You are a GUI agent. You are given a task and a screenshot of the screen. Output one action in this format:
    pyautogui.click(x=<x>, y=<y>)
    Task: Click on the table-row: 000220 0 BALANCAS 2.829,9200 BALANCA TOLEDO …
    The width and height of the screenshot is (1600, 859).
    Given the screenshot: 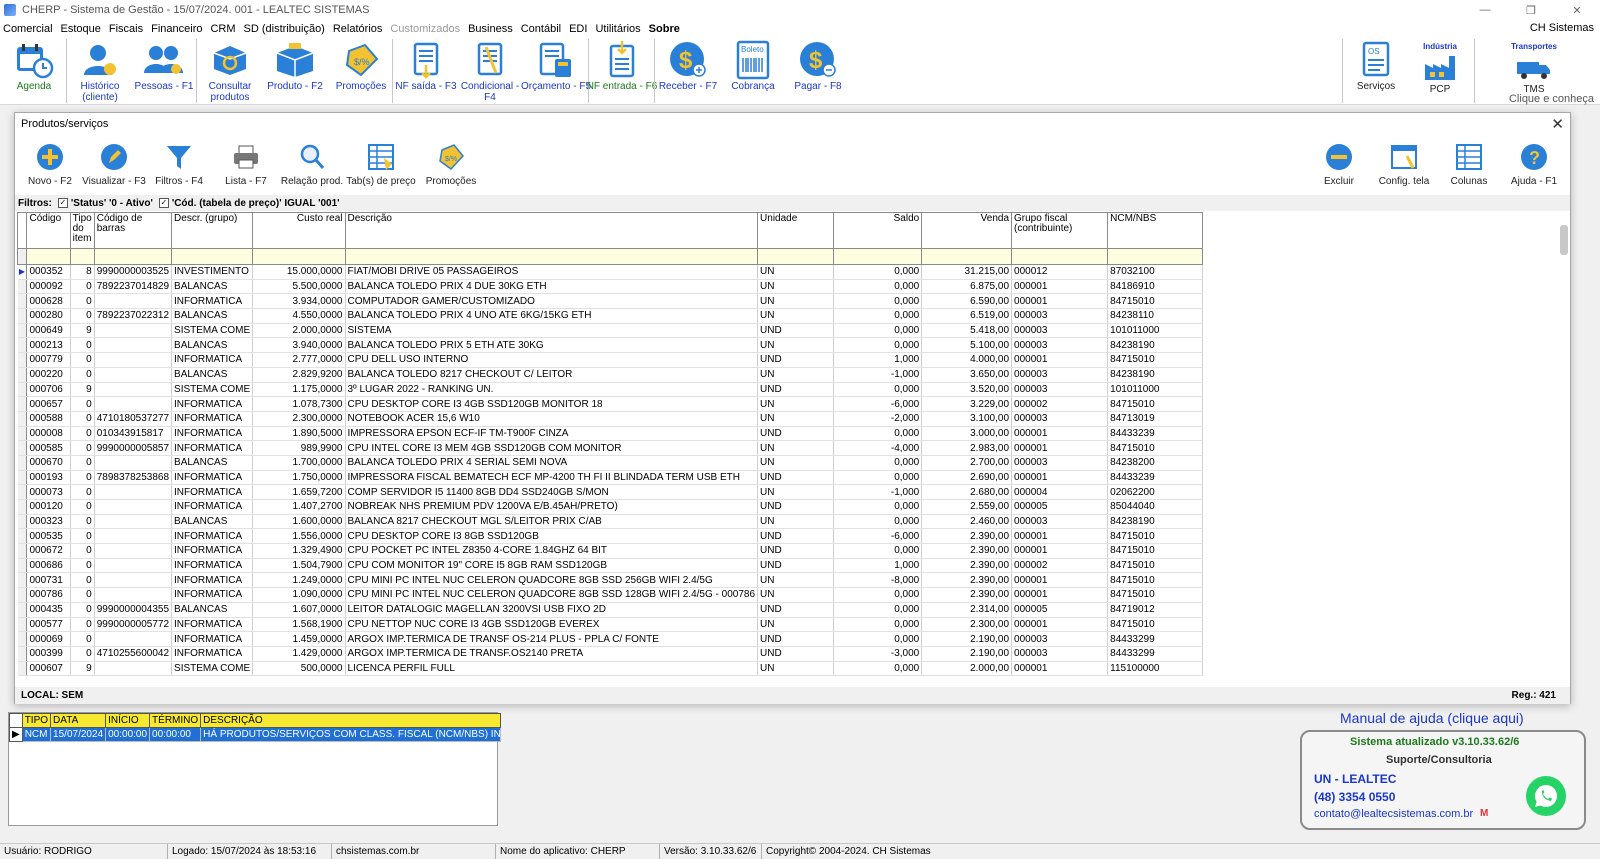 What is the action you would take?
    pyautogui.click(x=610, y=375)
    